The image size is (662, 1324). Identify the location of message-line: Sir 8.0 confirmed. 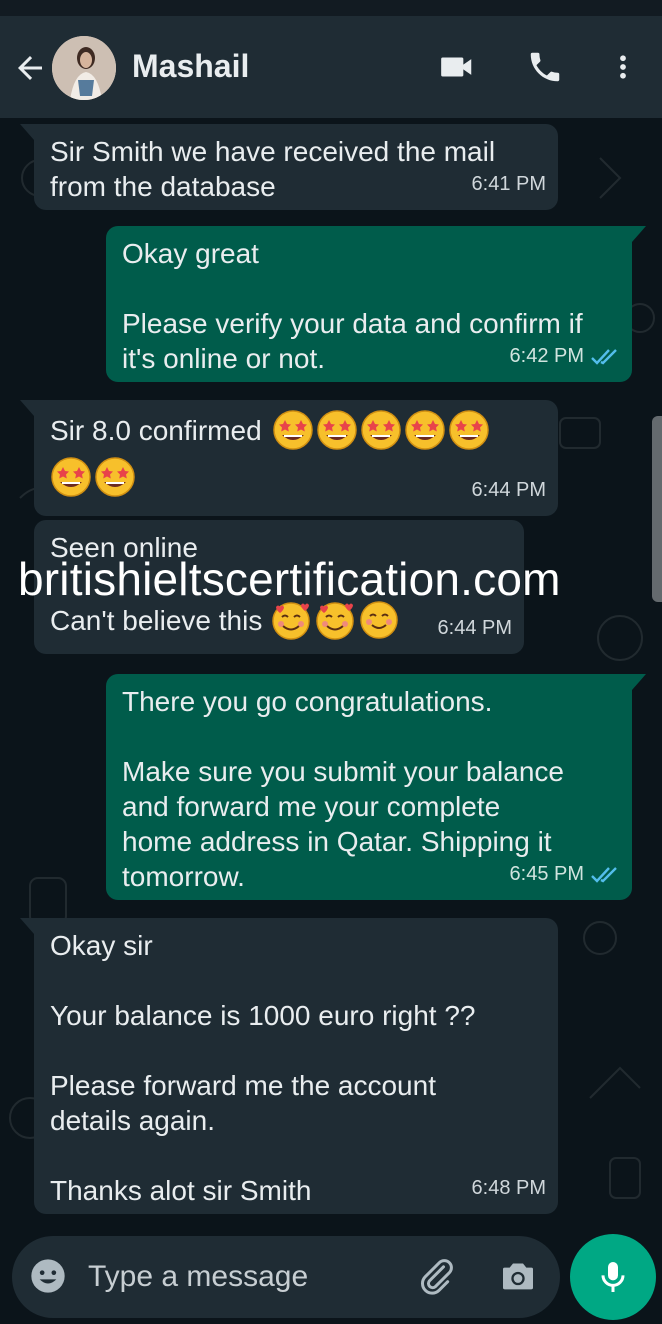
(296, 430).